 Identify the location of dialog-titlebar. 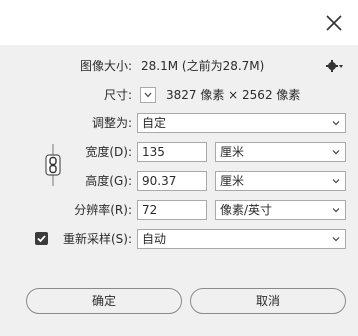
(179, 22).